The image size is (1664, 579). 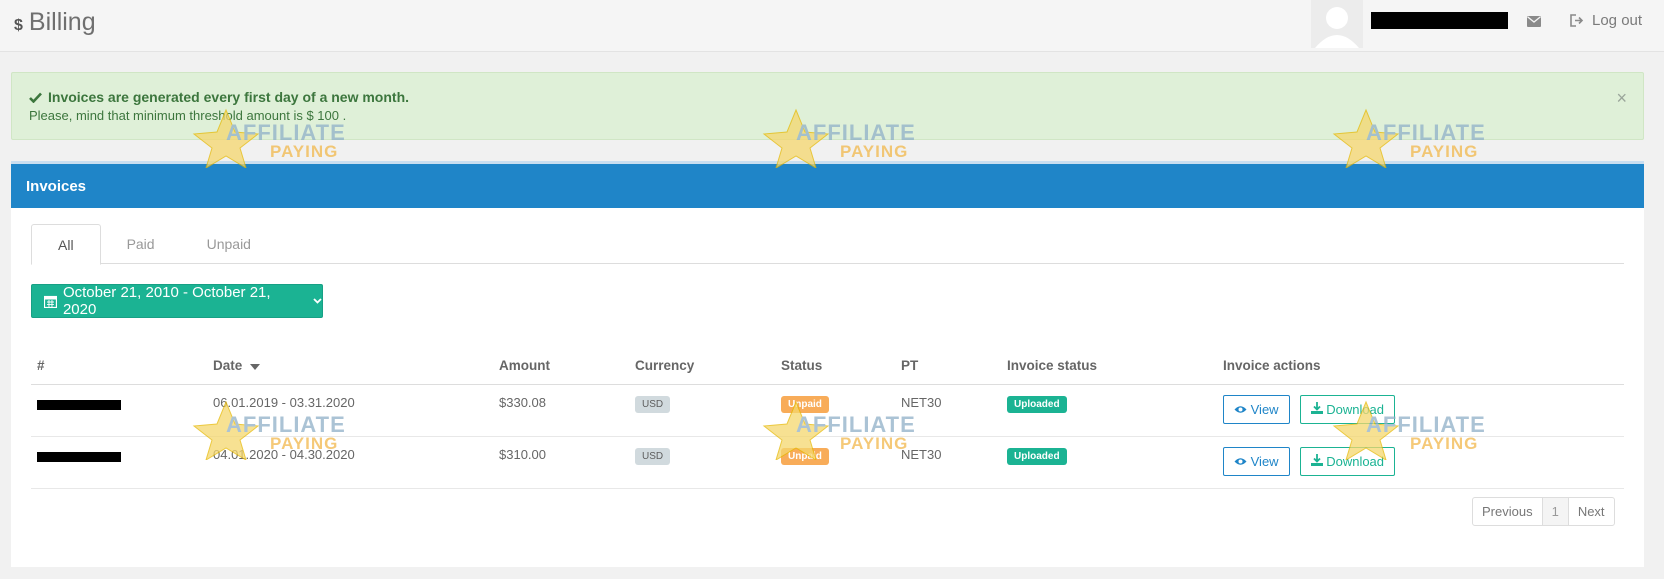 What do you see at coordinates (66, 244) in the screenshot?
I see `tab-all: All` at bounding box center [66, 244].